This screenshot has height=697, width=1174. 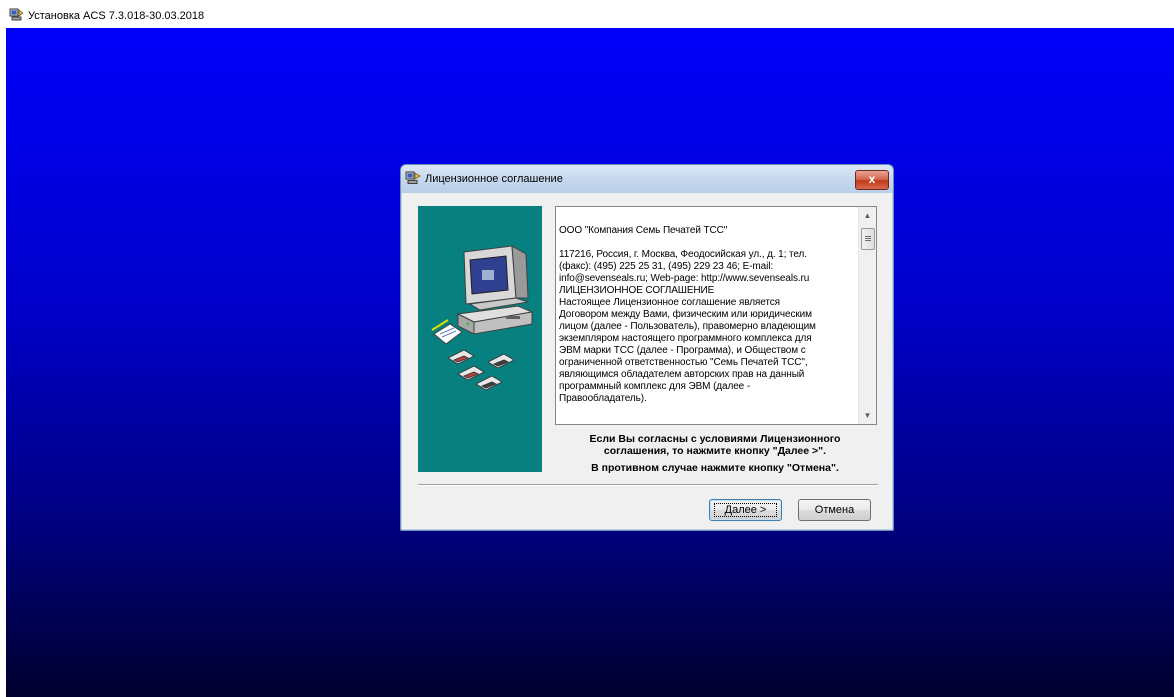 I want to click on next-button: Далее >, so click(x=745, y=510).